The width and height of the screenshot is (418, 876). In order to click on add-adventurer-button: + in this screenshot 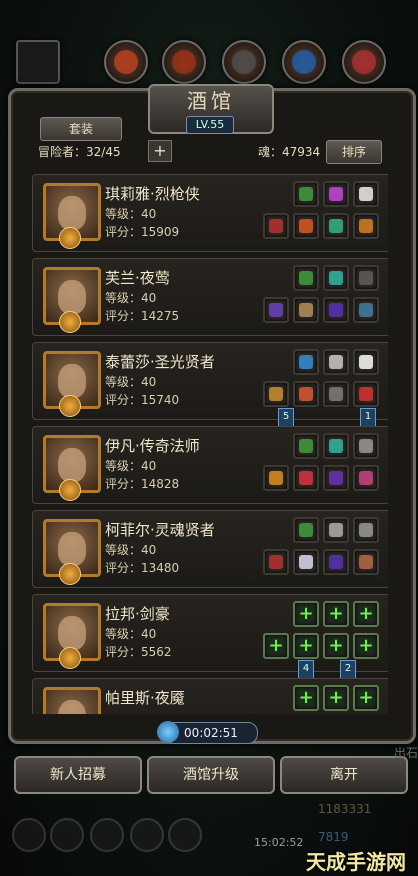, I will do `click(160, 151)`.